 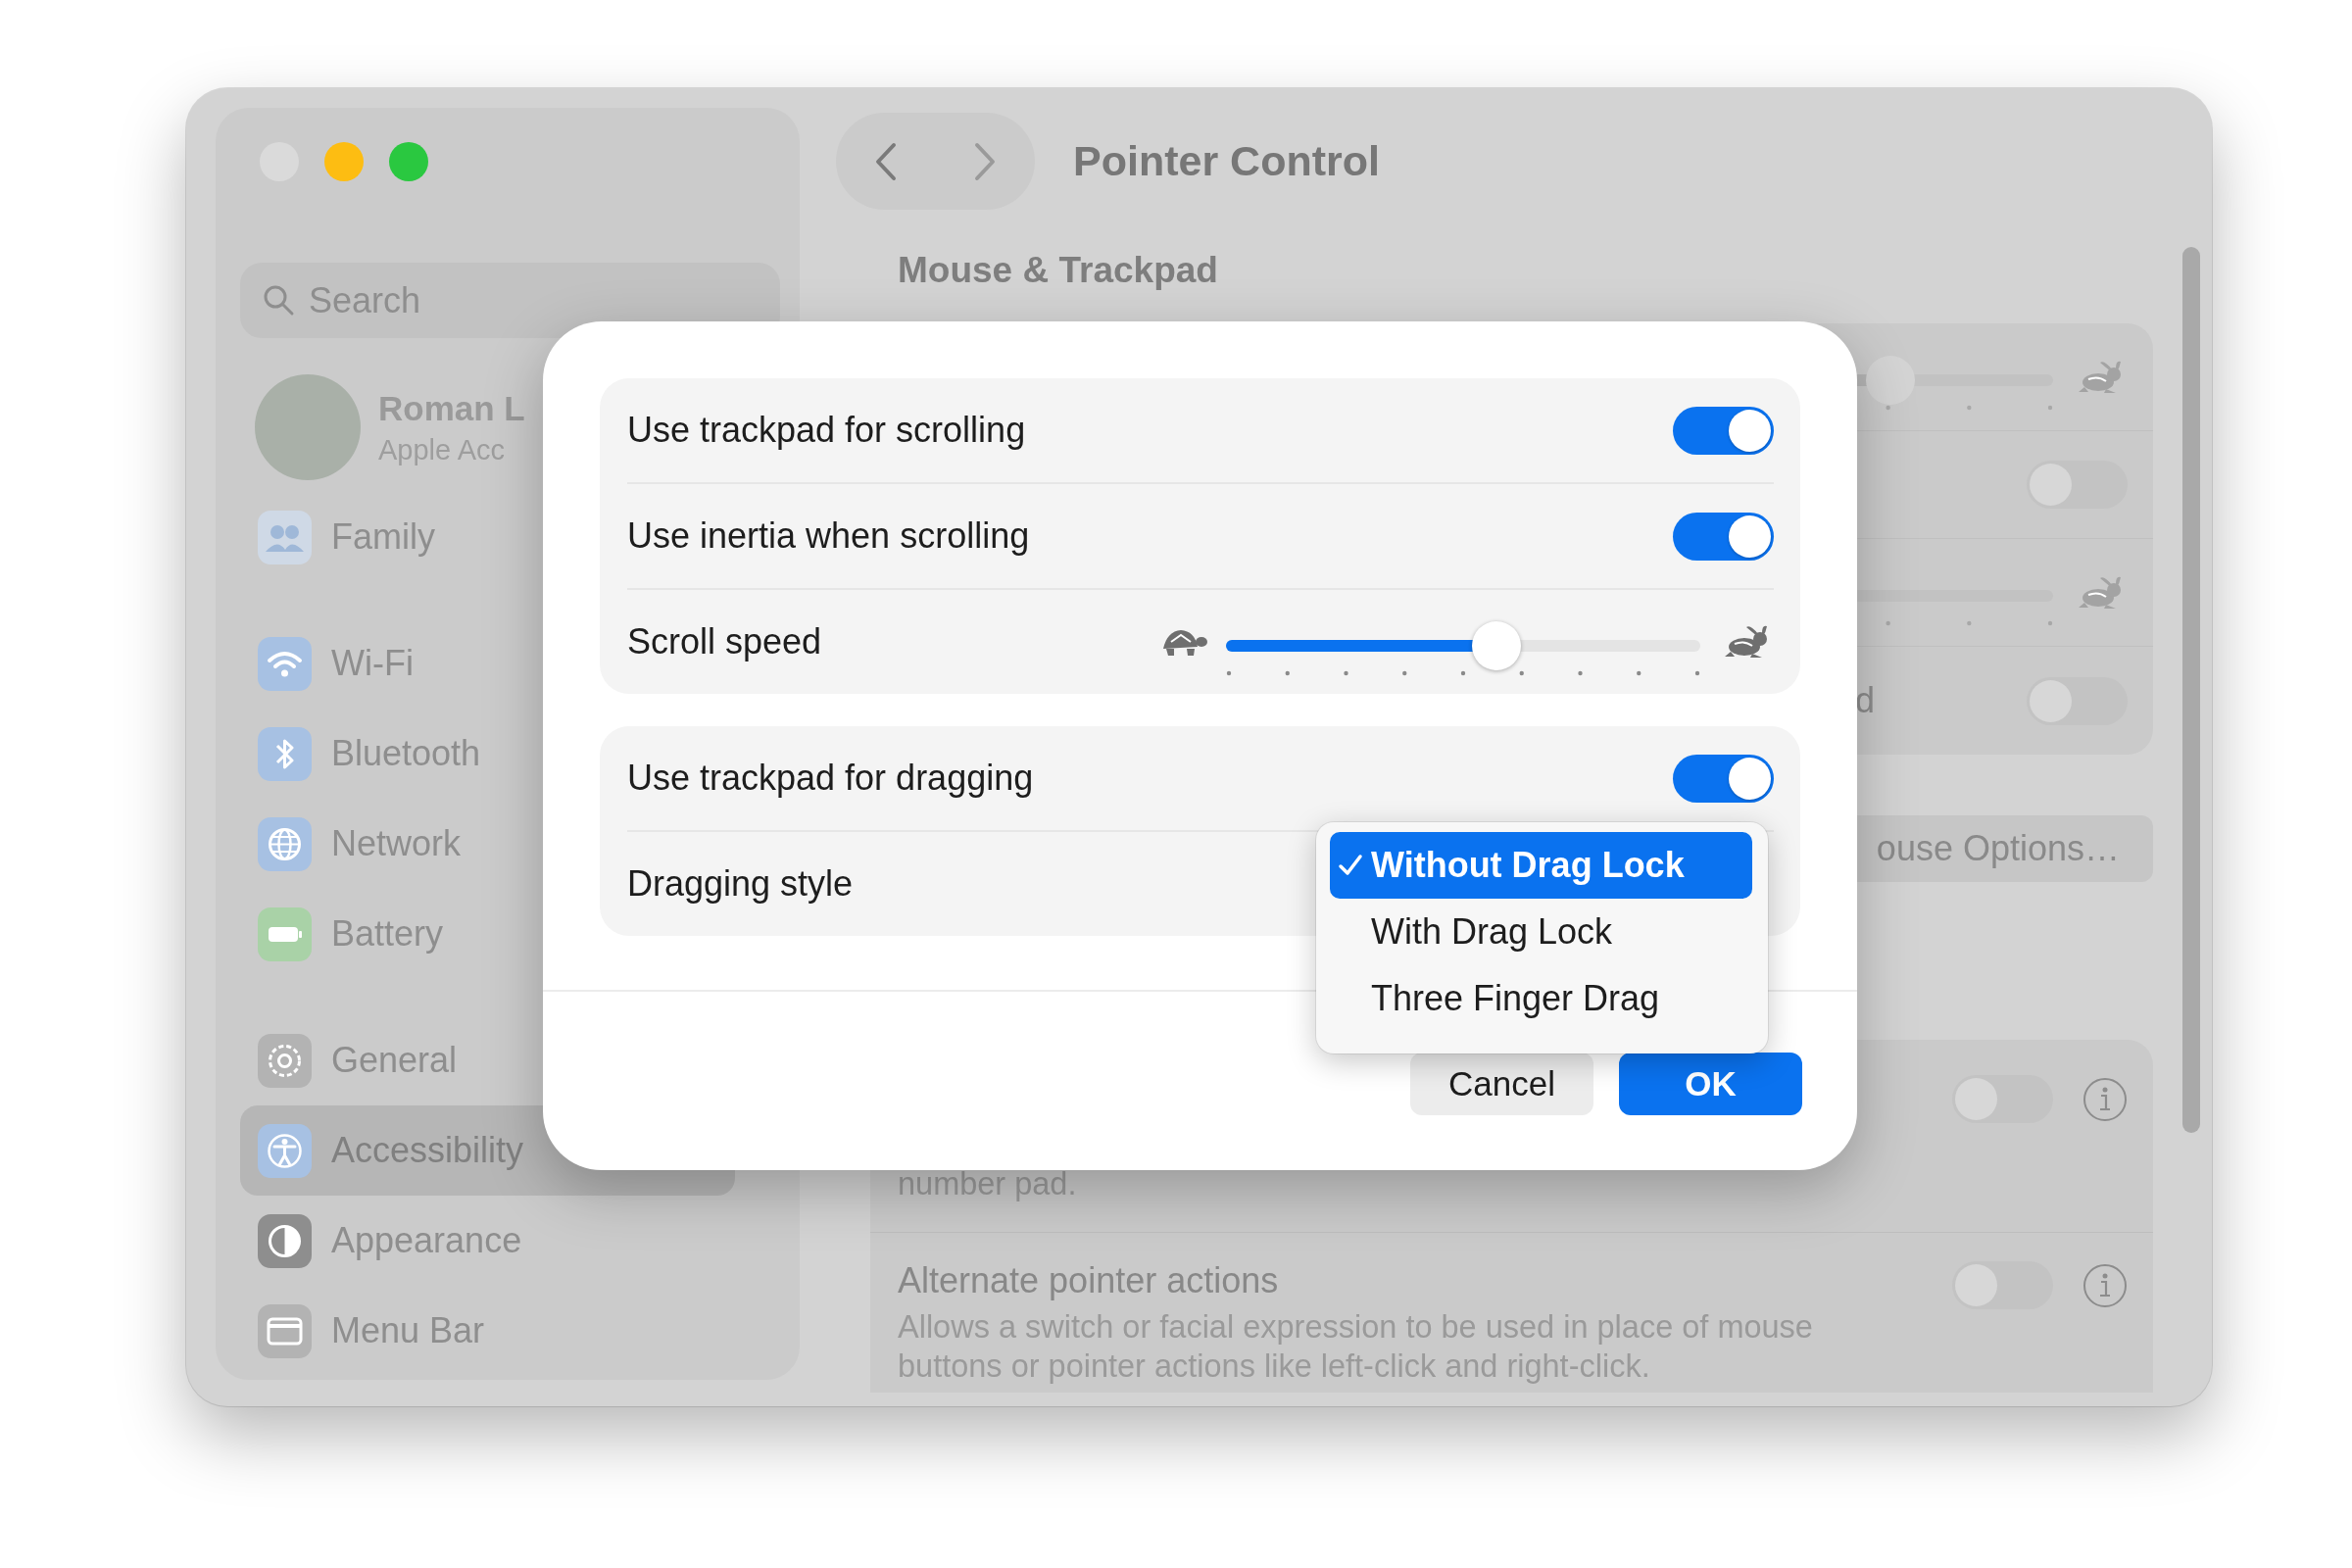 What do you see at coordinates (1541, 932) in the screenshot?
I see `menu-item: With Drag Lock` at bounding box center [1541, 932].